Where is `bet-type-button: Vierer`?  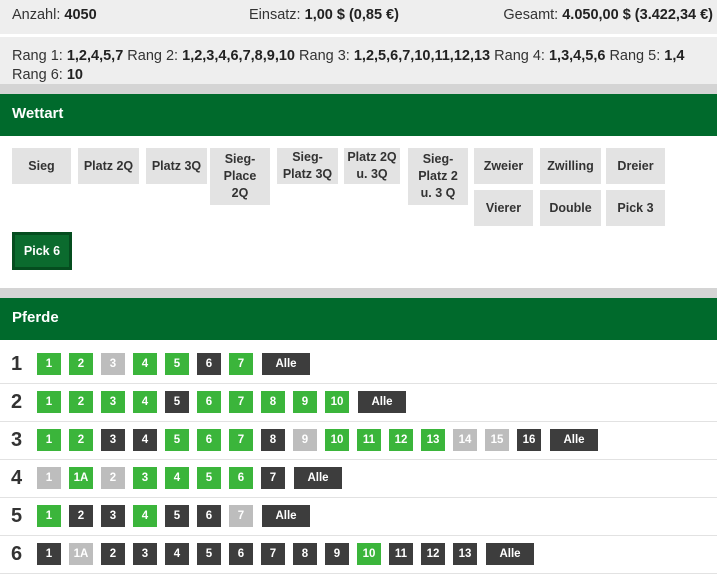
bet-type-button: Vierer is located at coordinates (503, 208).